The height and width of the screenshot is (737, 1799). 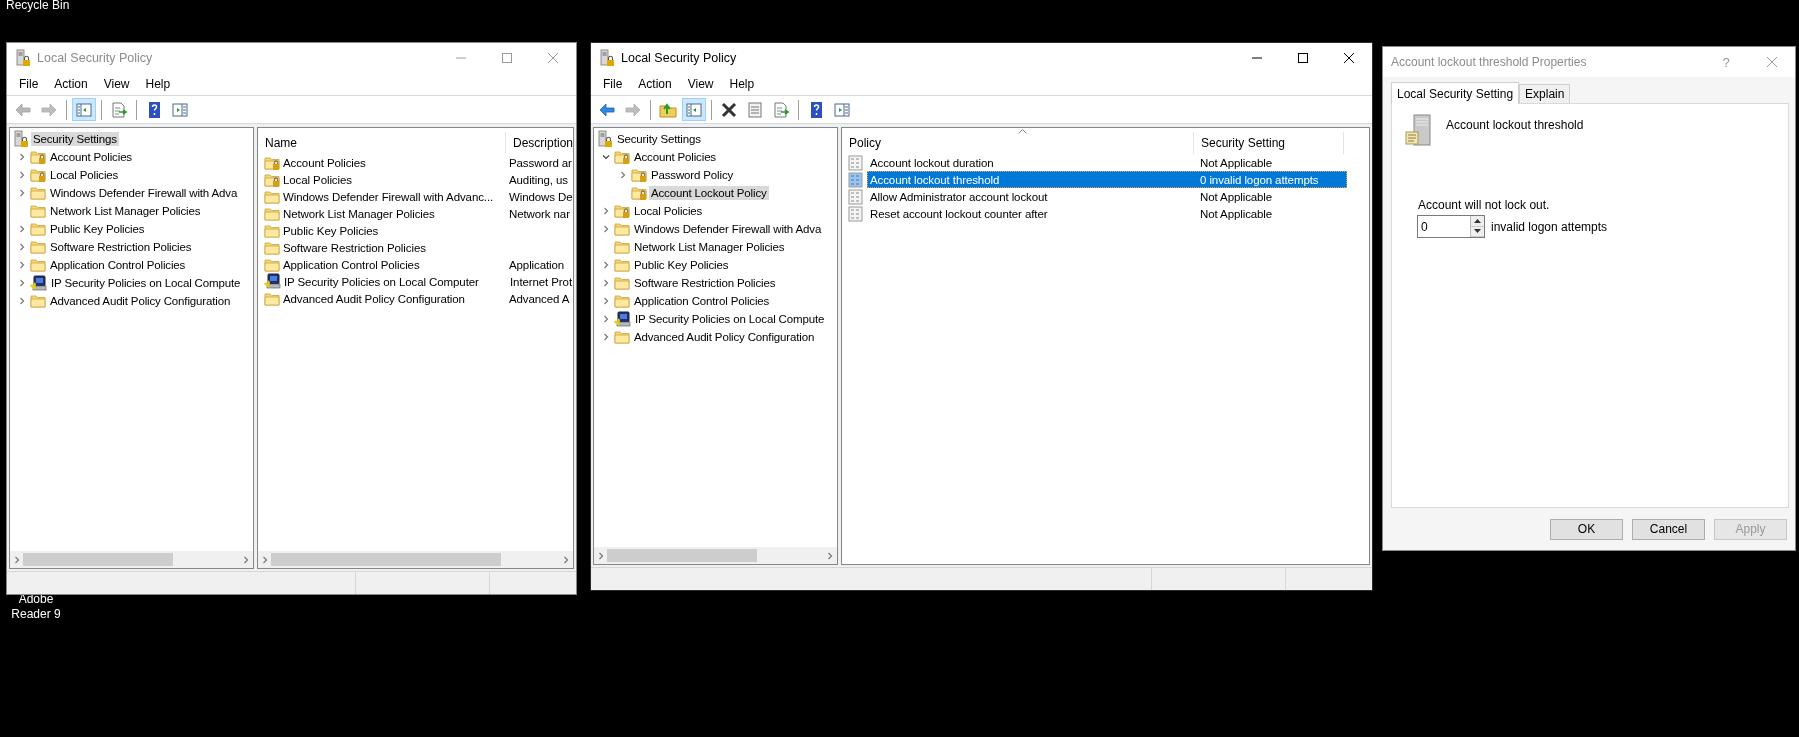 I want to click on spin-field: 0, so click(x=1451, y=226).